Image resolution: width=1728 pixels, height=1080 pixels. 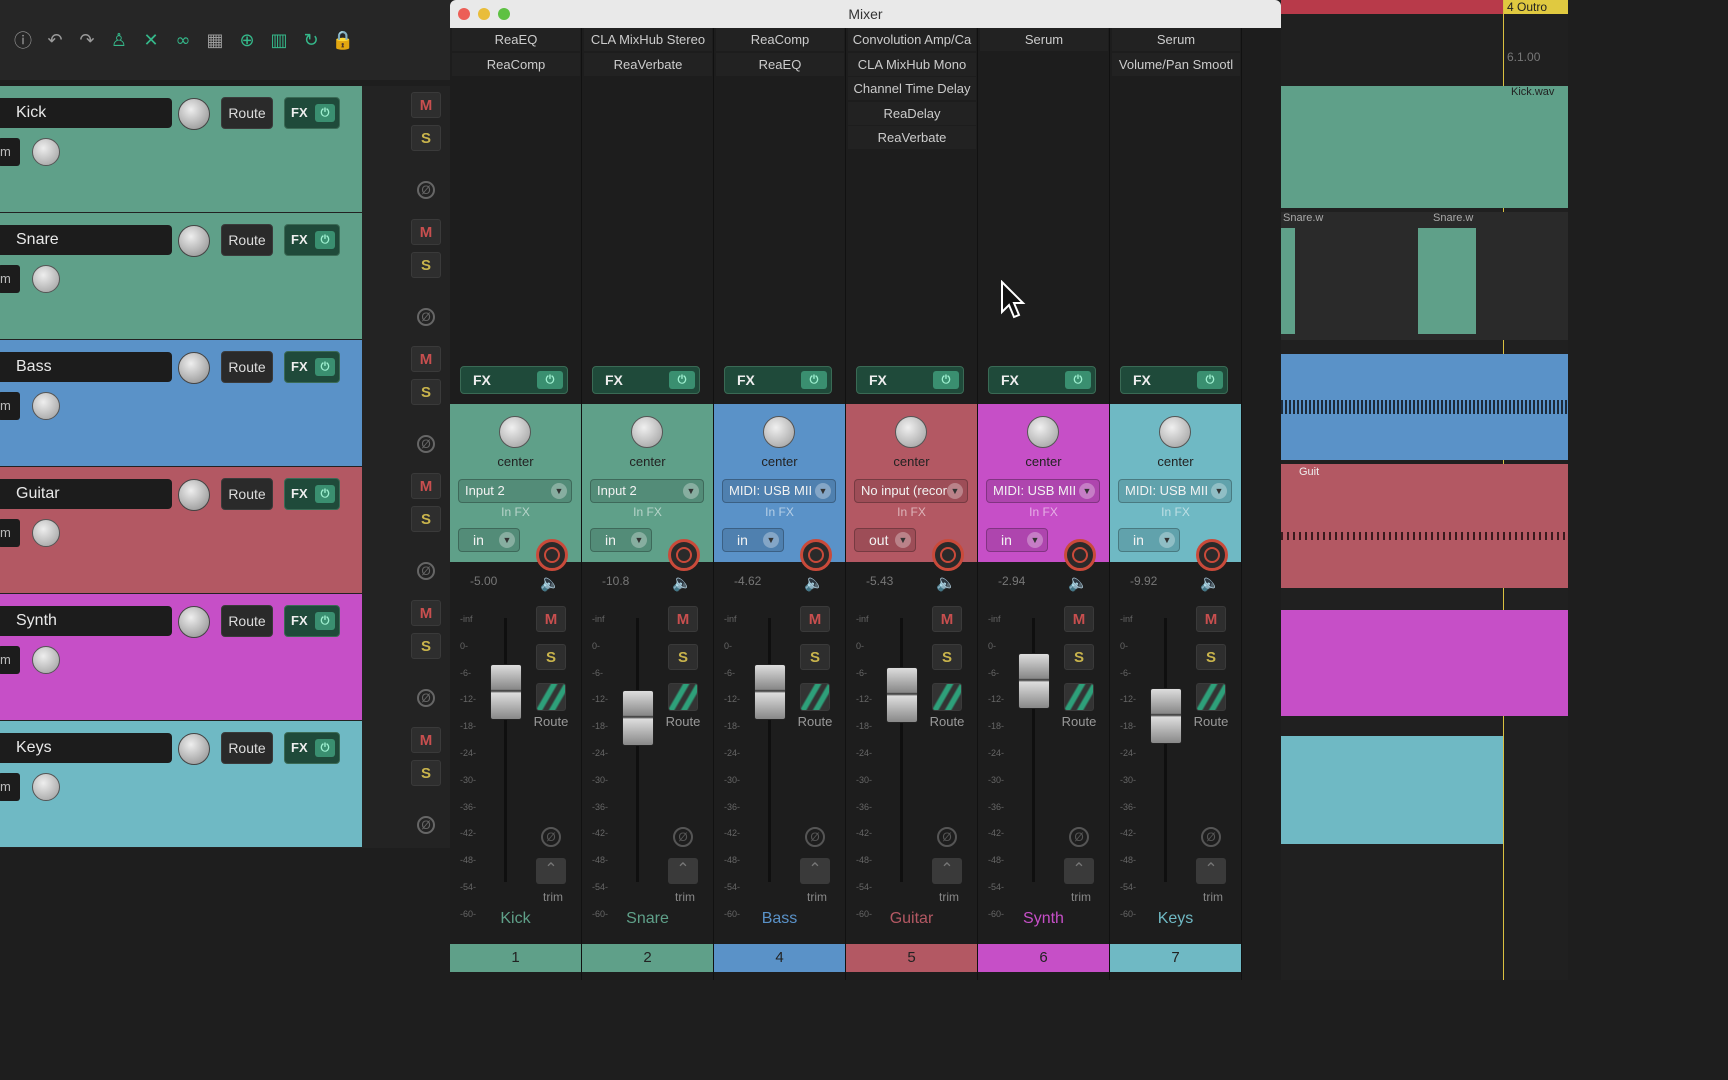 I want to click on strip-track-name: Bass, so click(x=779, y=919).